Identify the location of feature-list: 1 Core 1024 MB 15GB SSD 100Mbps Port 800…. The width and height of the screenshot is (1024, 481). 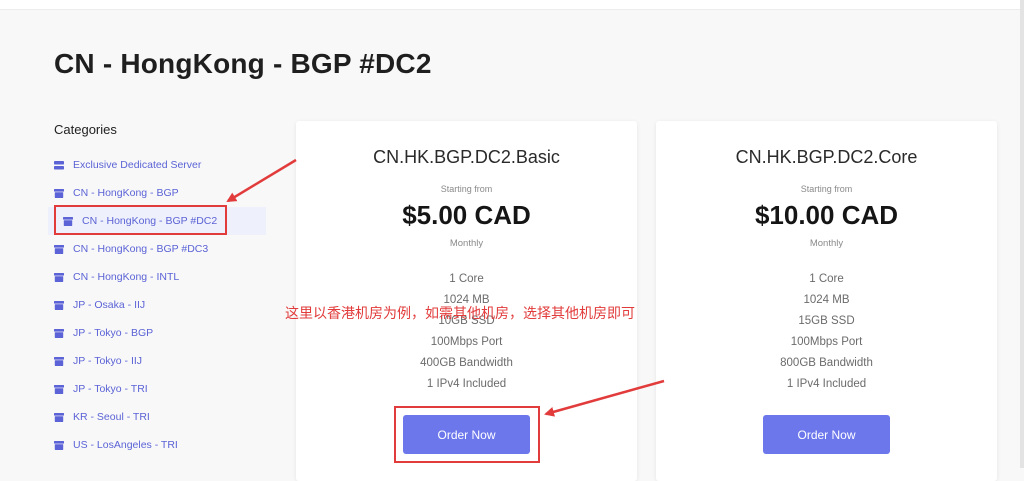
(826, 332).